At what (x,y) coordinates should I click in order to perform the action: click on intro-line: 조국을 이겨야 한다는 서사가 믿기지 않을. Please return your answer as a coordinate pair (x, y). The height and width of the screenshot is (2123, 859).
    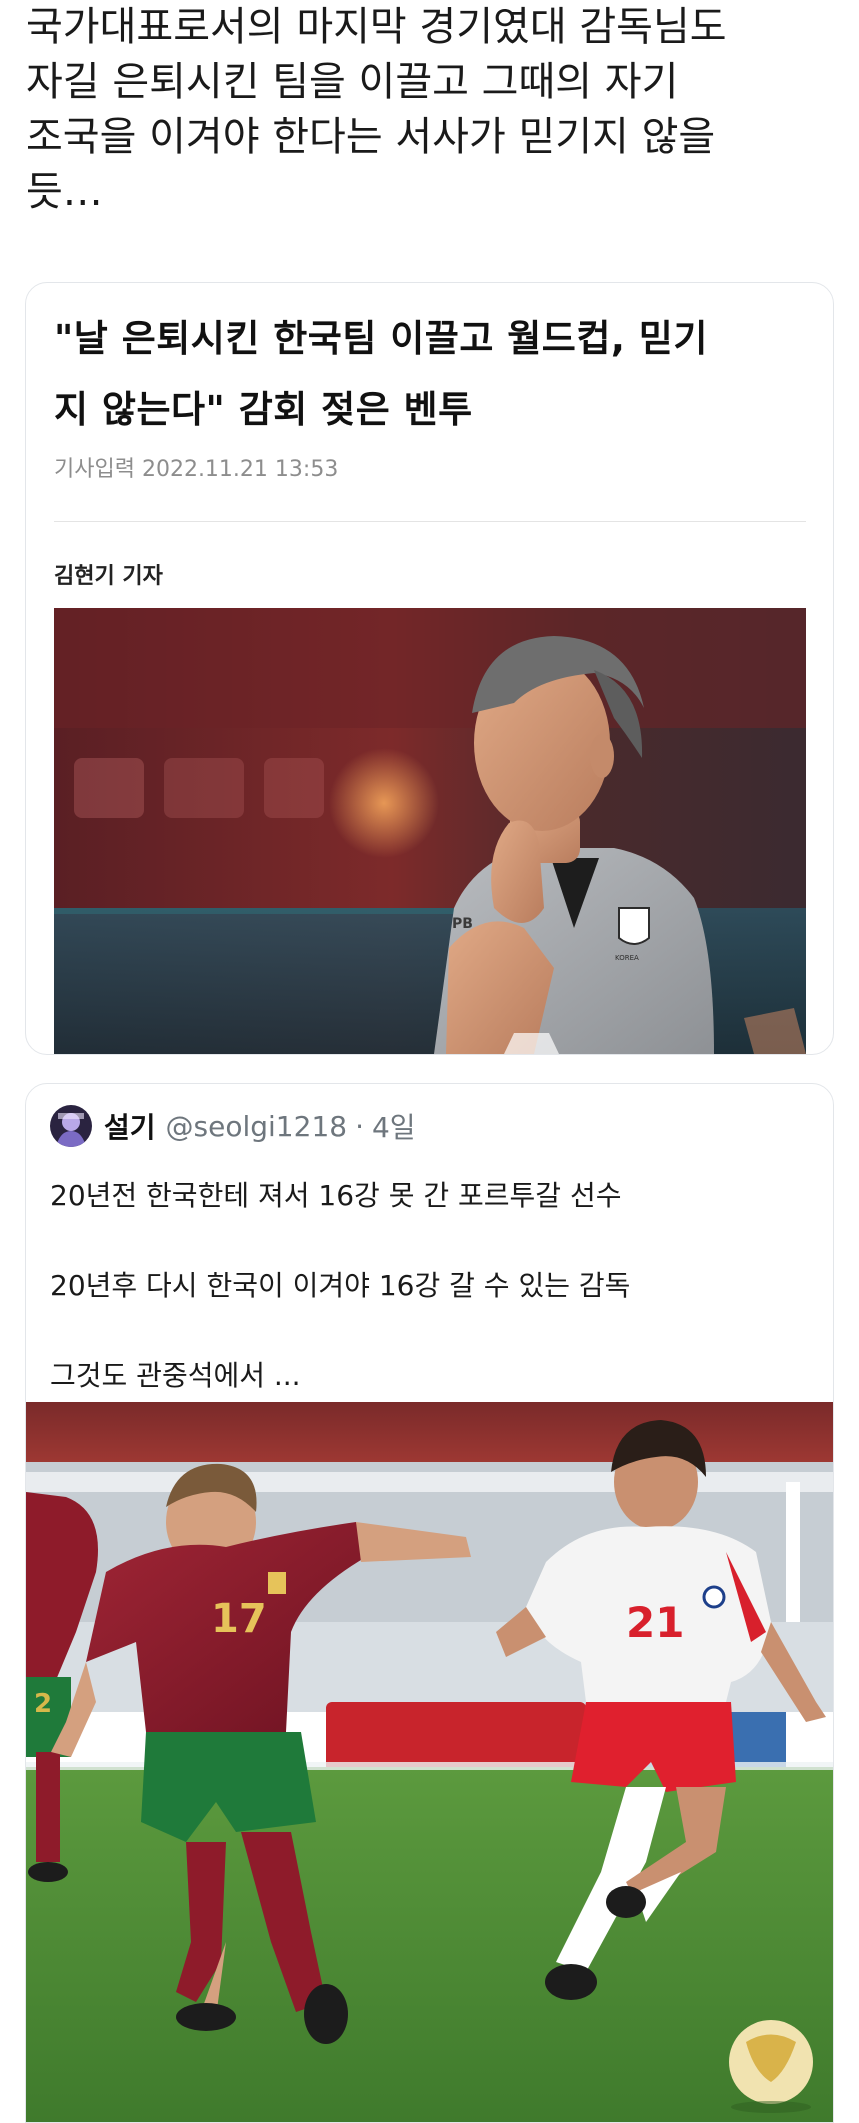
    Looking at the image, I should click on (371, 137).